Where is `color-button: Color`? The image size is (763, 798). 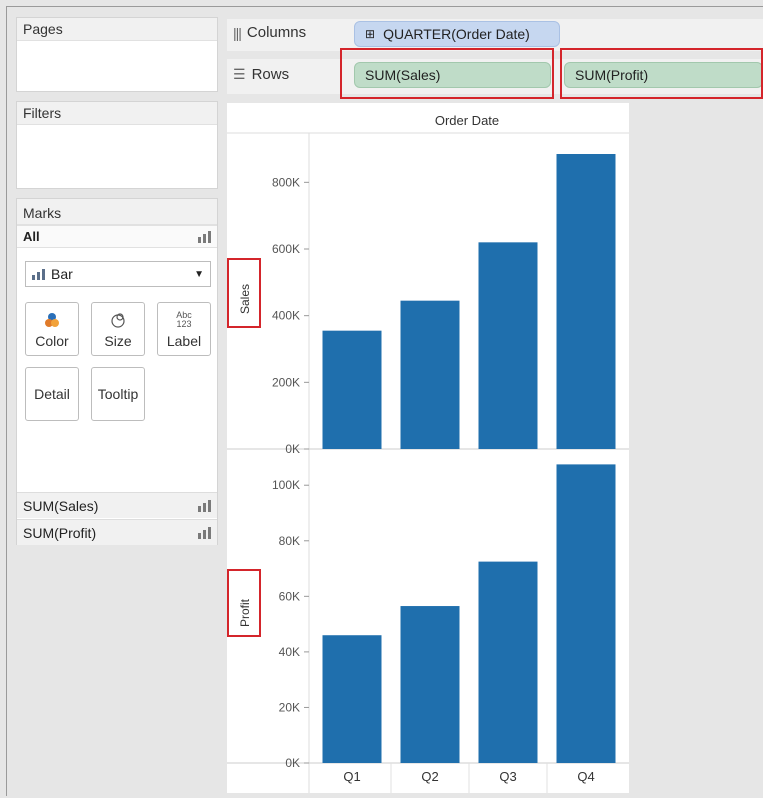 color-button: Color is located at coordinates (52, 329).